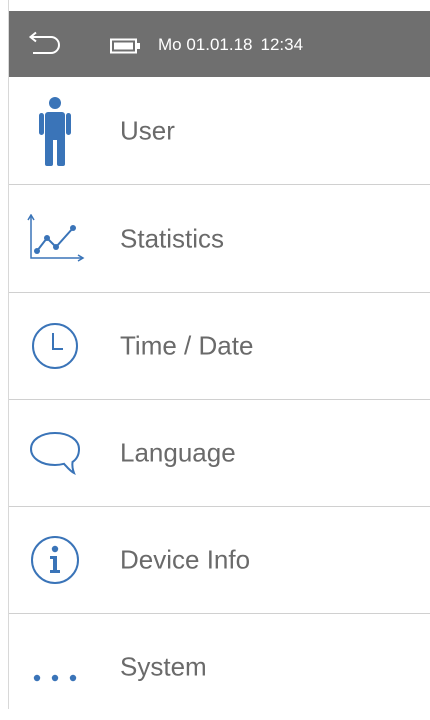 The width and height of the screenshot is (430, 720). What do you see at coordinates (205, 44) in the screenshot?
I see `status-date: Mo 01.01.18` at bounding box center [205, 44].